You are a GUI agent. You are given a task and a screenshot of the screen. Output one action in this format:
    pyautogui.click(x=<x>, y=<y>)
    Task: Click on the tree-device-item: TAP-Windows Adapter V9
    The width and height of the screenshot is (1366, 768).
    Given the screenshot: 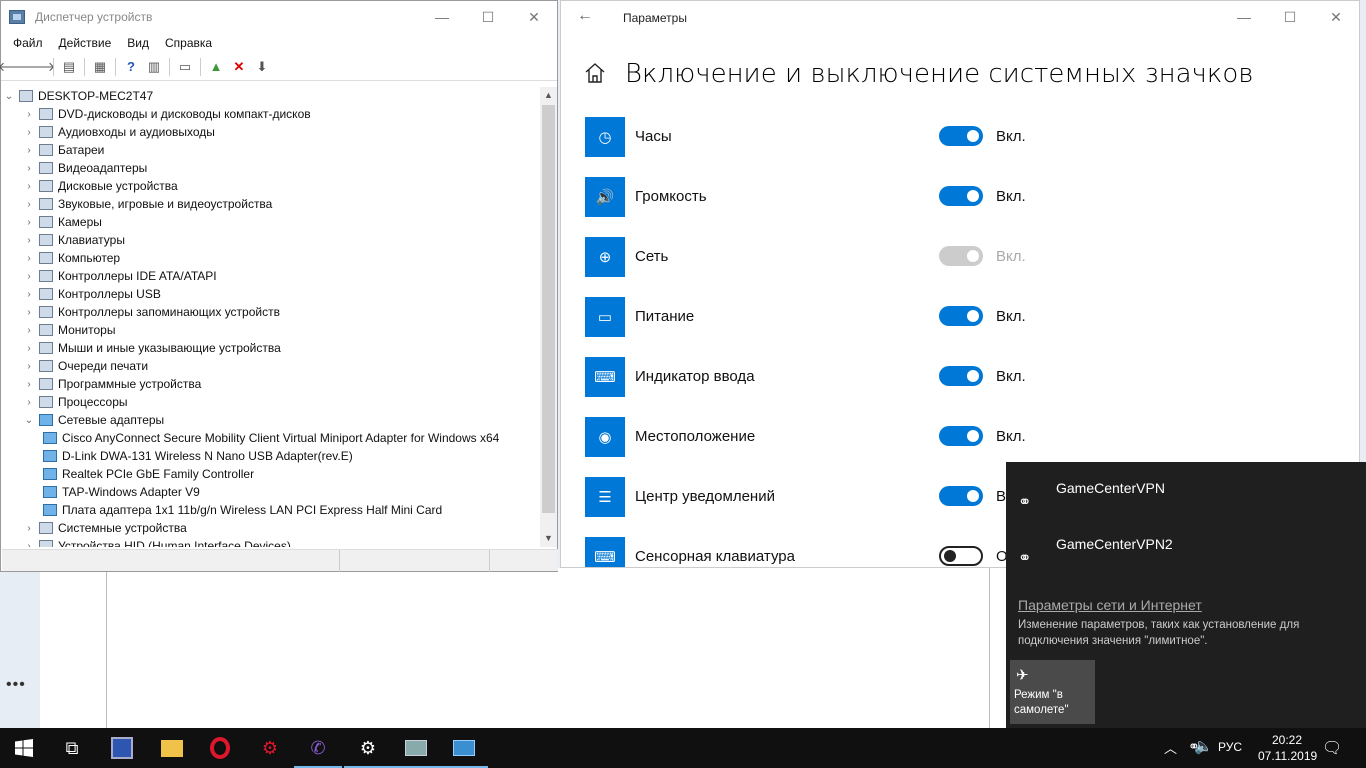 What is the action you would take?
    pyautogui.click(x=271, y=492)
    